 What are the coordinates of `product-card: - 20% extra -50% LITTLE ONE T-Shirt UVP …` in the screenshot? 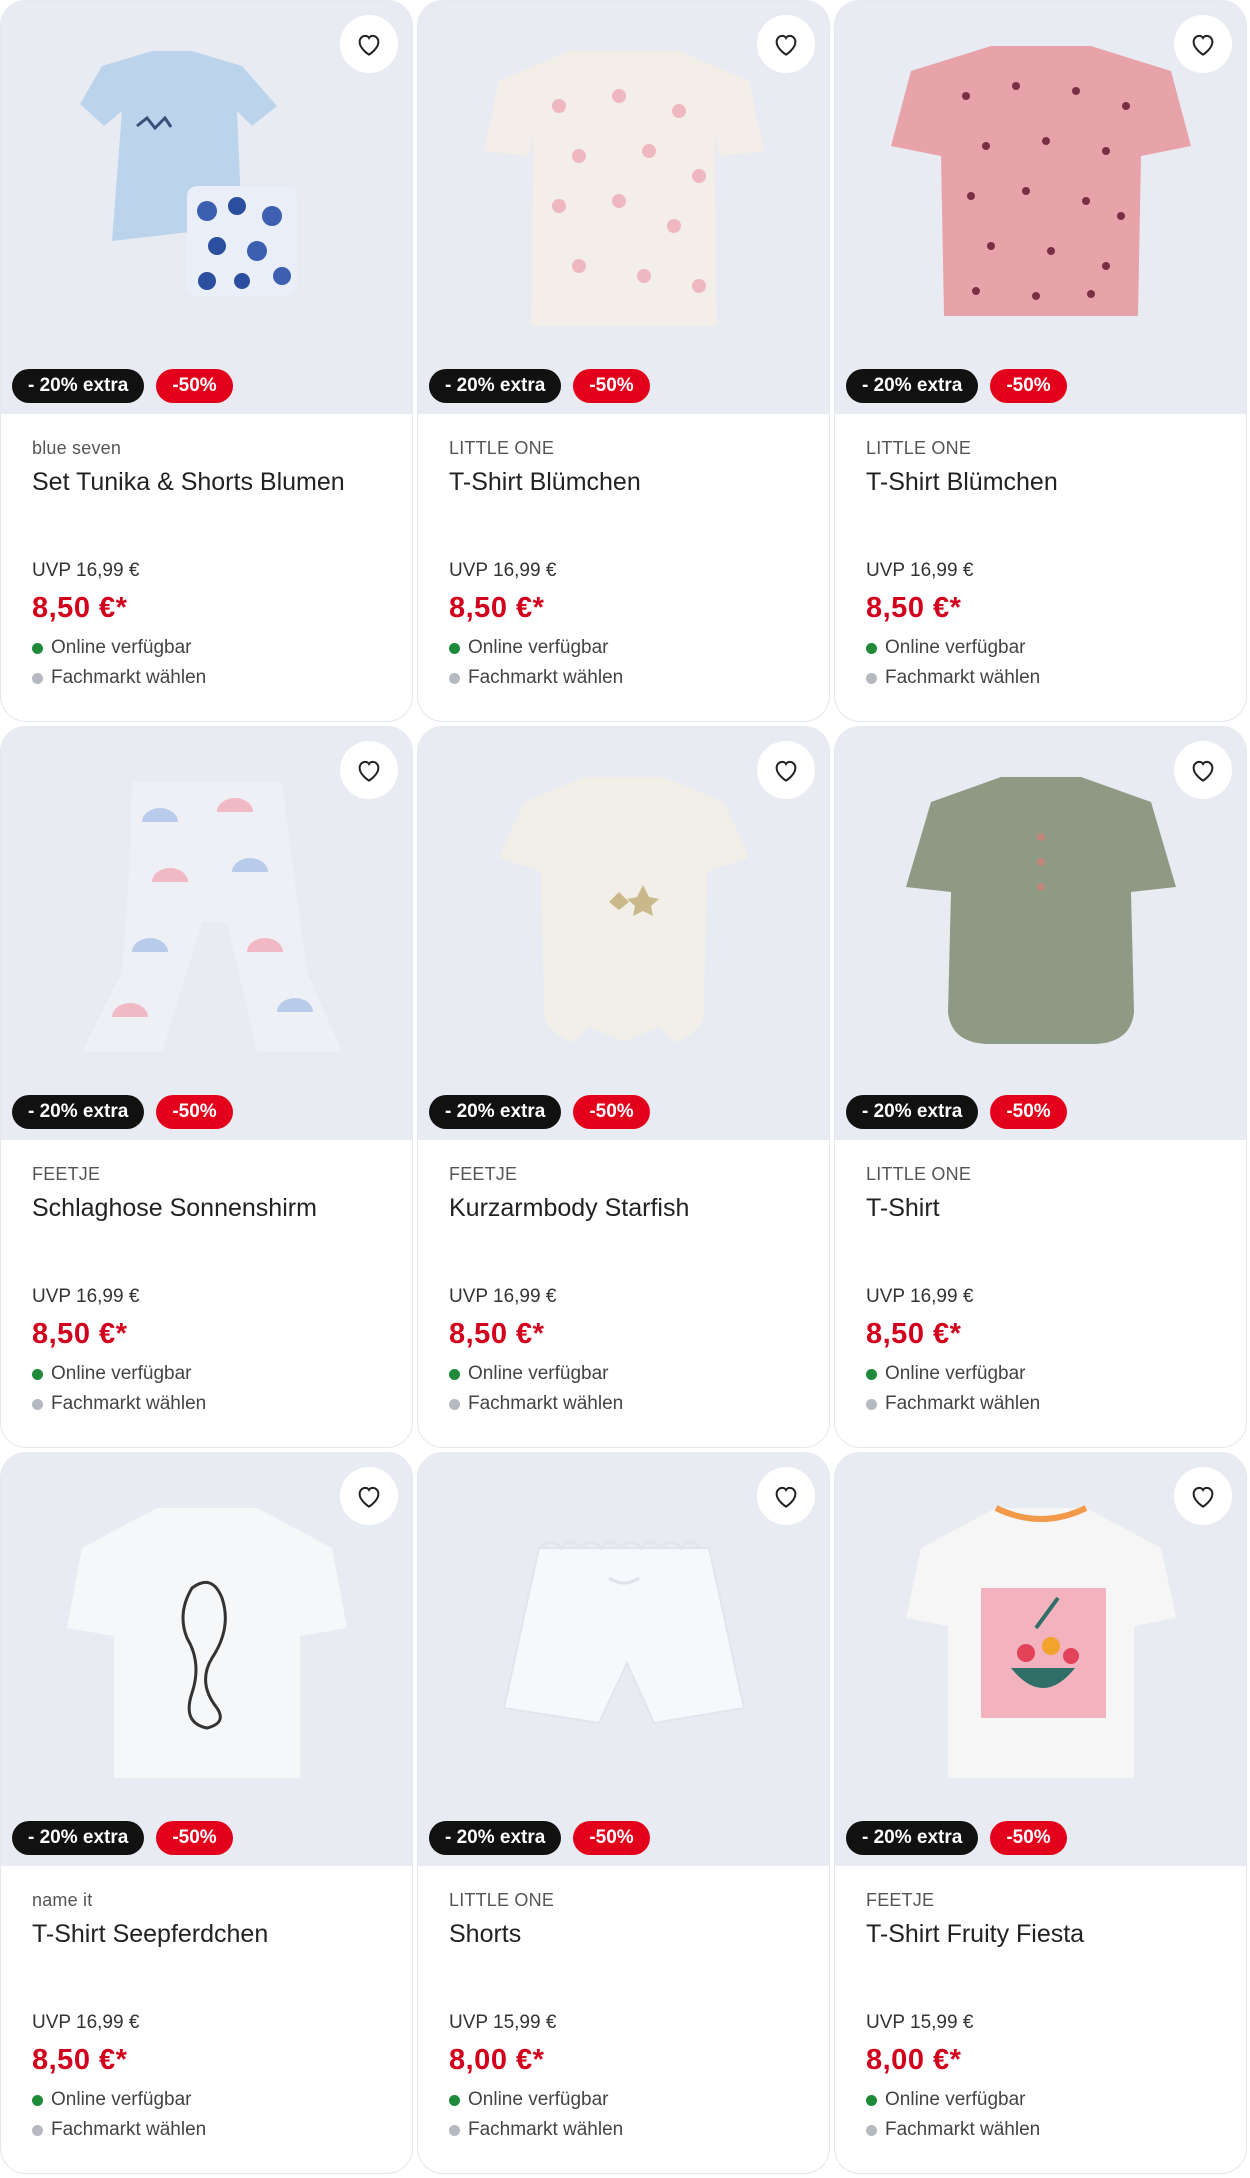 It's located at (1040, 1087).